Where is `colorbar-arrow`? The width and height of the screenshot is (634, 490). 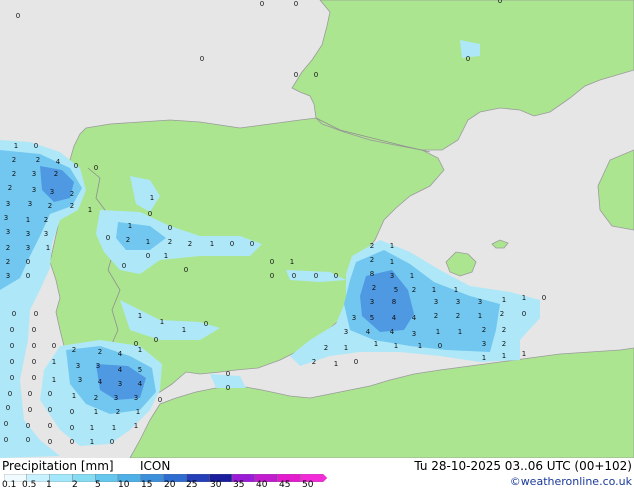
colorbar-arrow is located at coordinates (325, 478).